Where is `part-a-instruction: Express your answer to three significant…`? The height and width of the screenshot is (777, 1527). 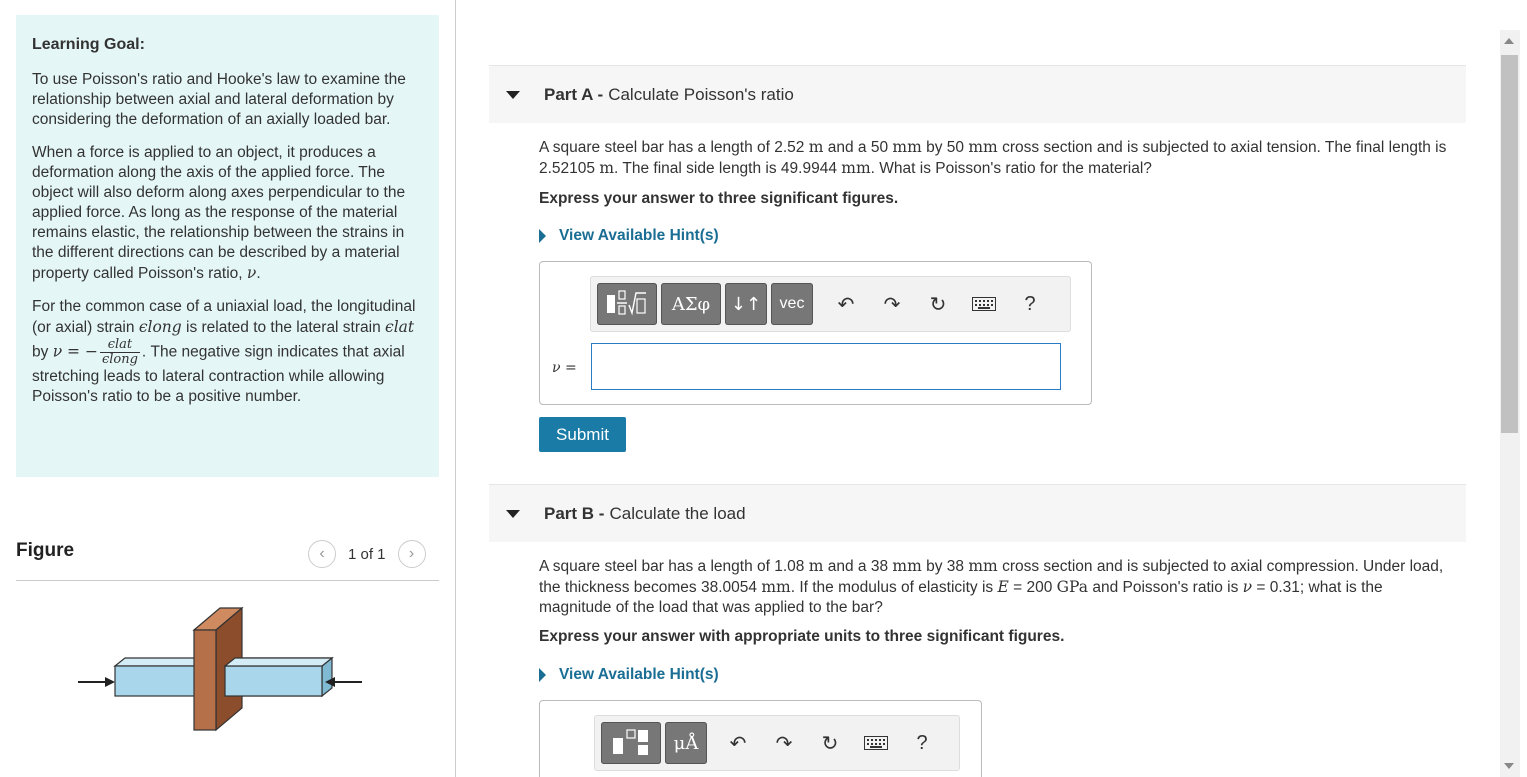 part-a-instruction: Express your answer to three significant… is located at coordinates (719, 198).